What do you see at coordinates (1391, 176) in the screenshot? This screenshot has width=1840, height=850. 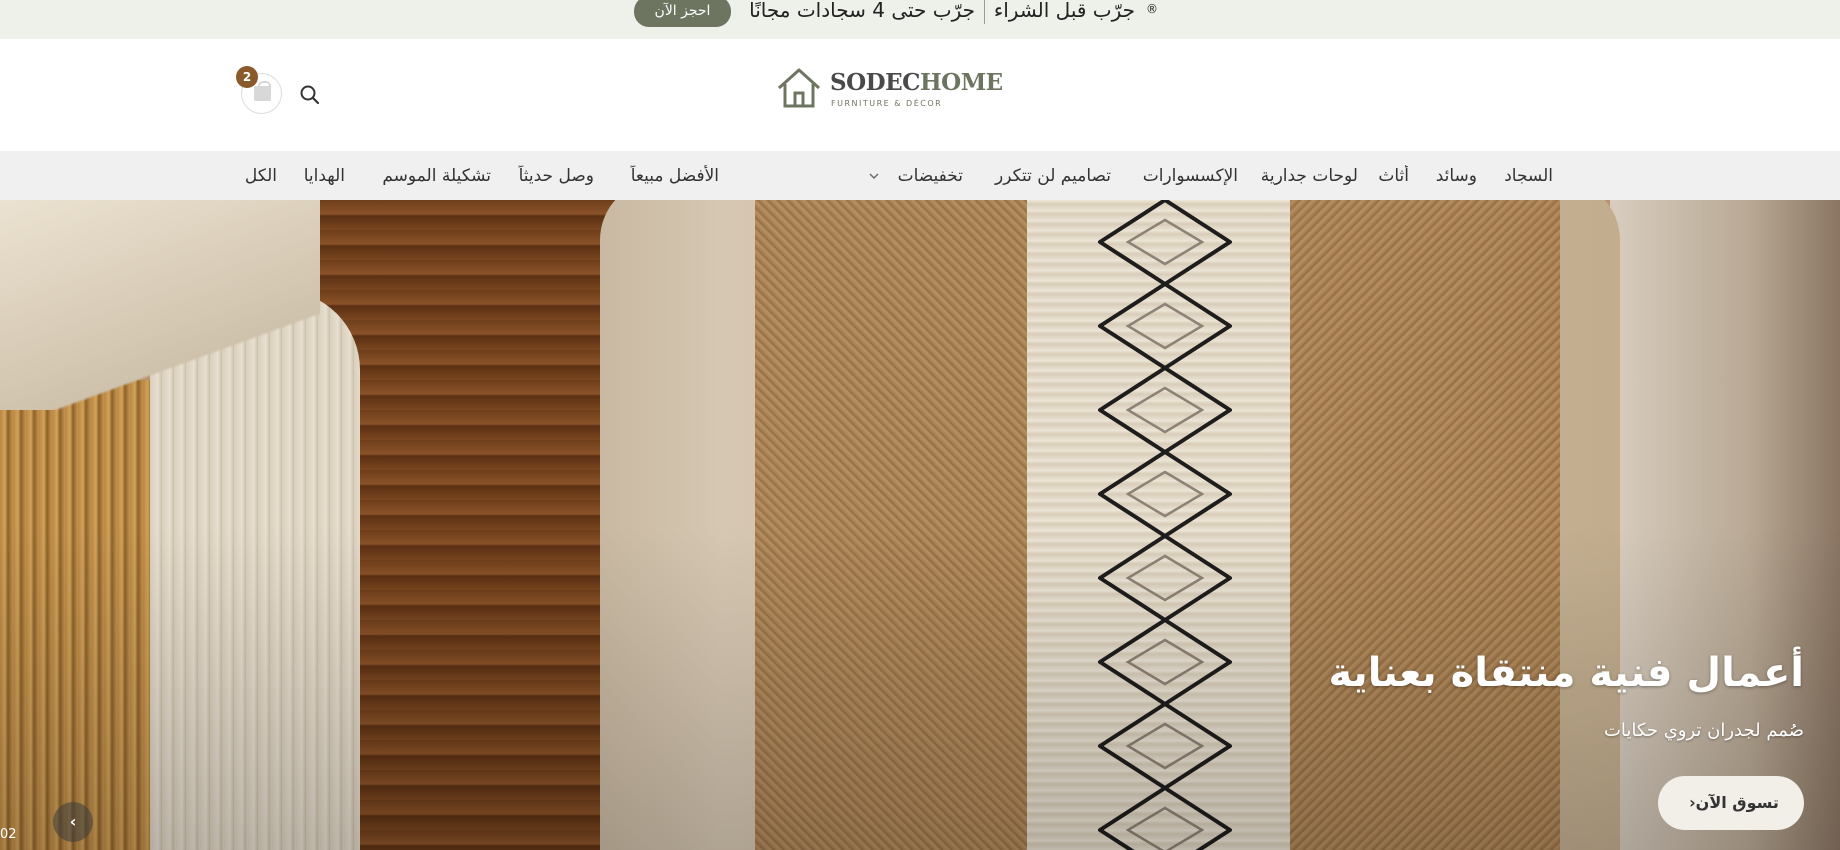 I see `nav-item-furniture: أثاث` at bounding box center [1391, 176].